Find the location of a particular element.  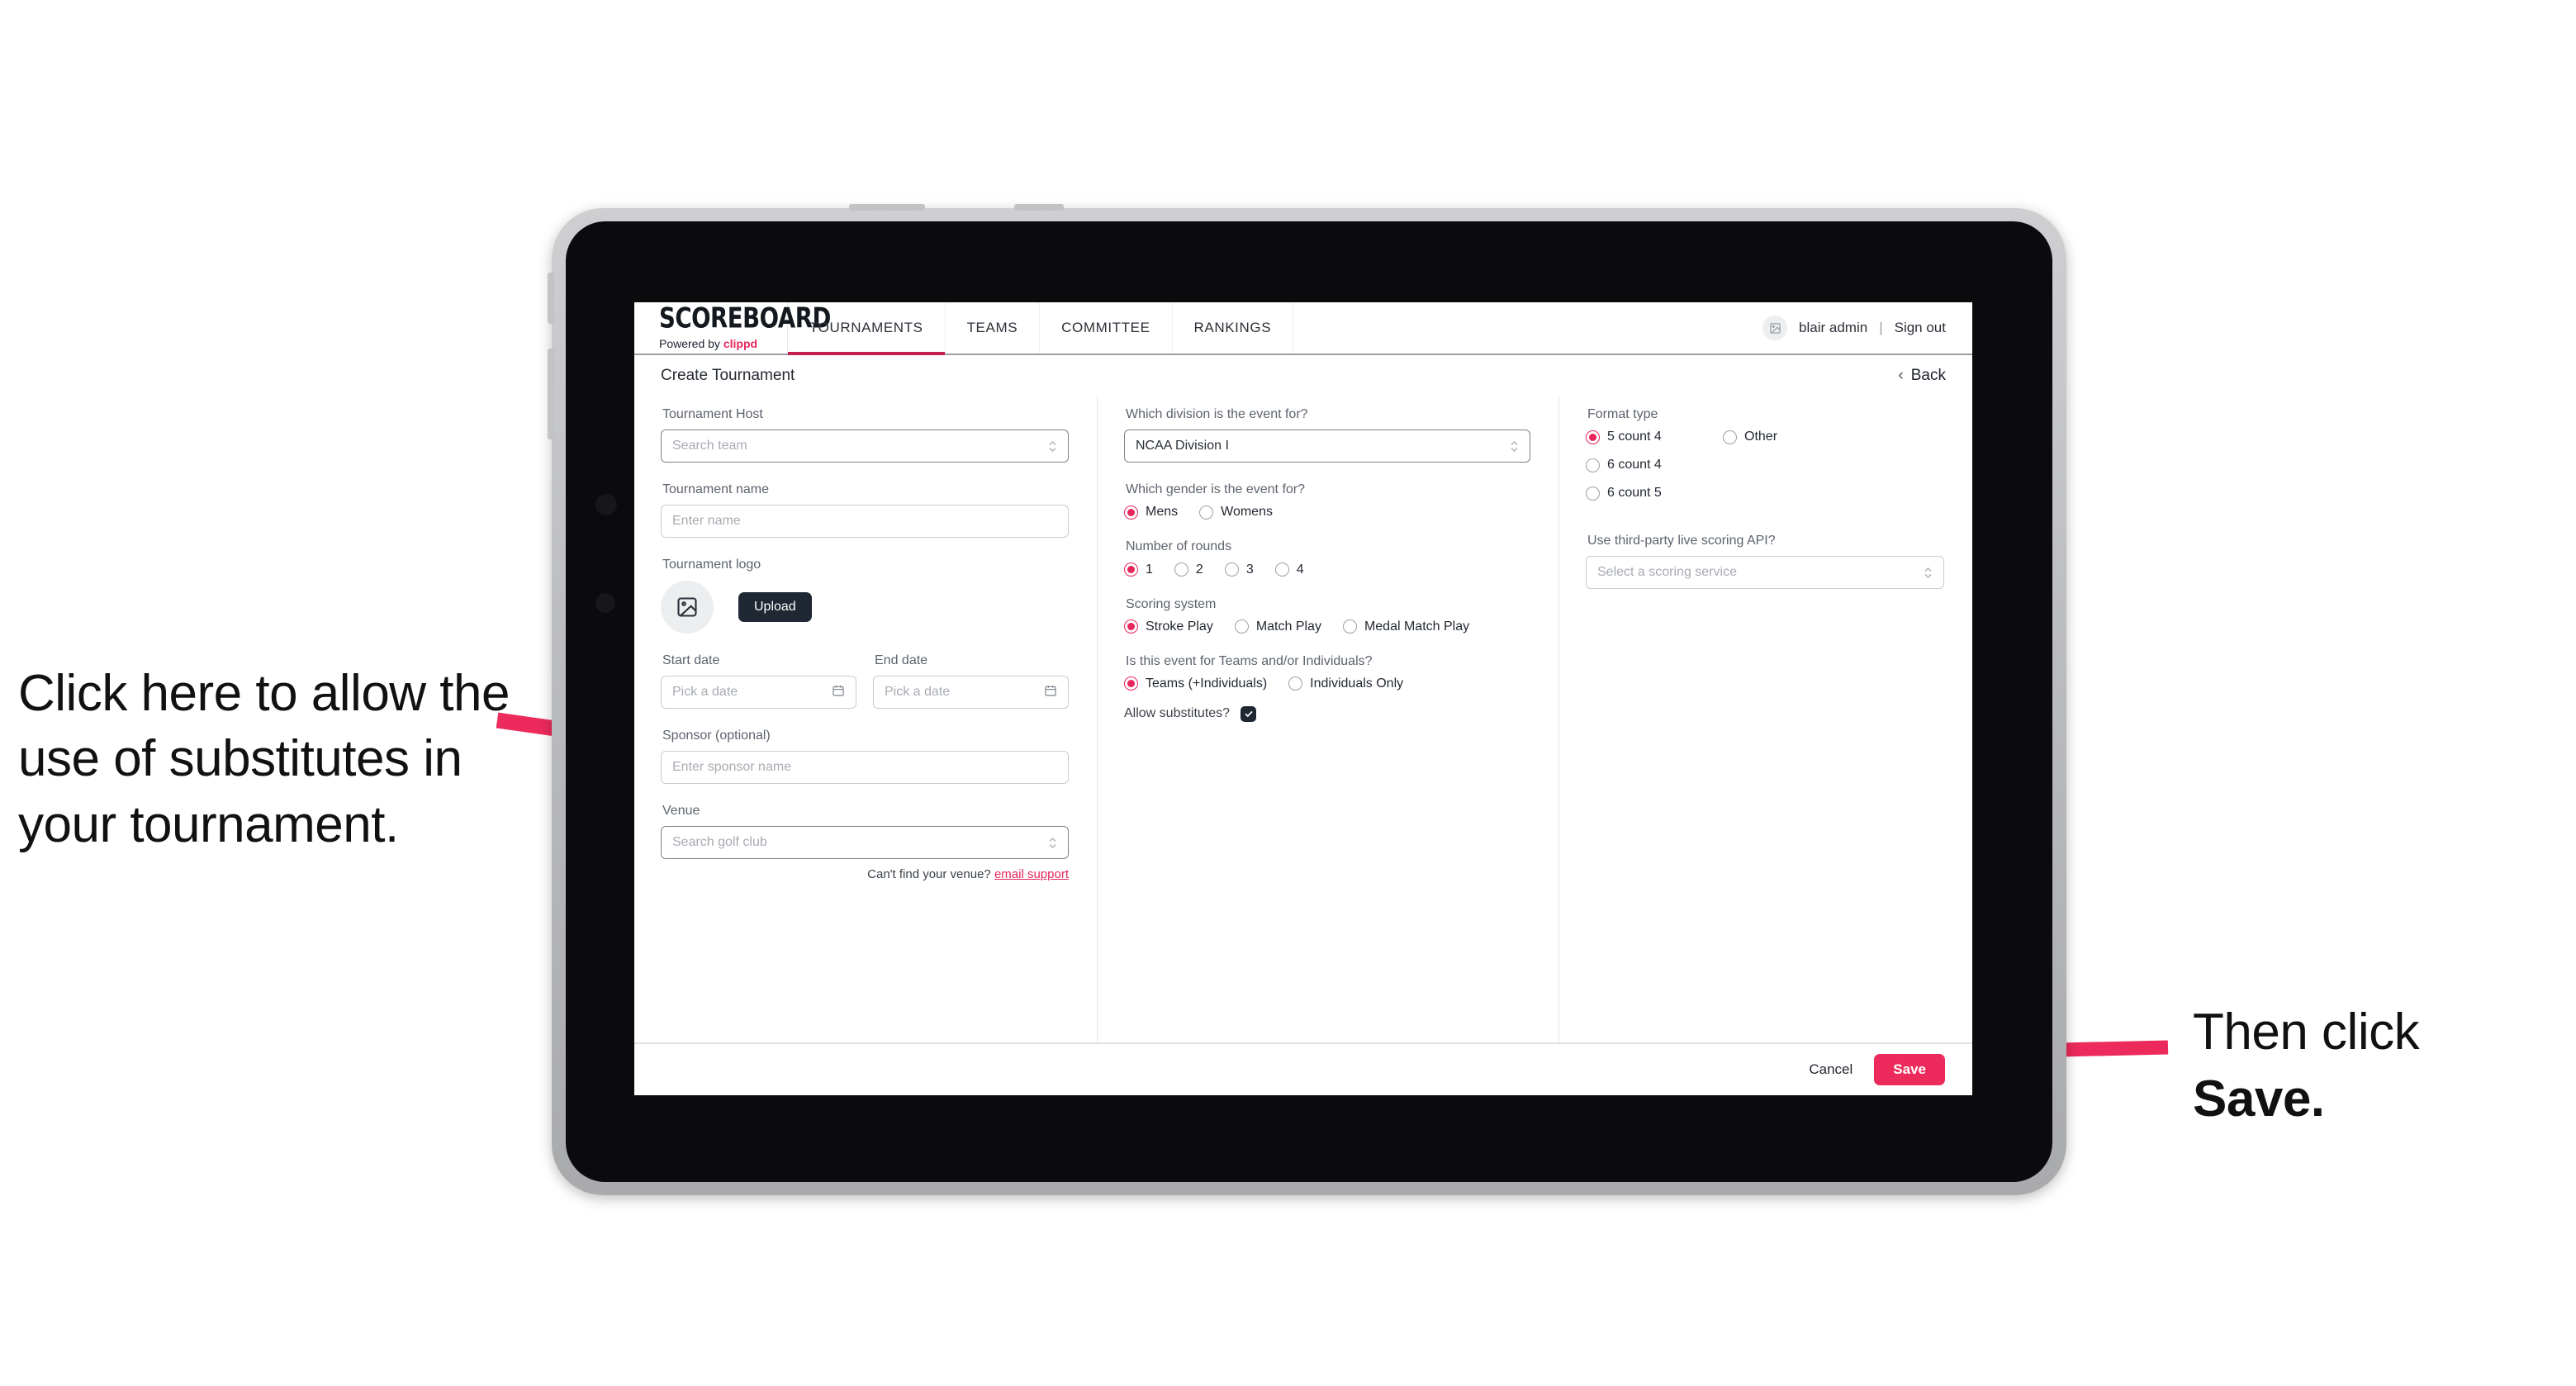

end-date-group: End date Pick a date is located at coordinates (971, 681).